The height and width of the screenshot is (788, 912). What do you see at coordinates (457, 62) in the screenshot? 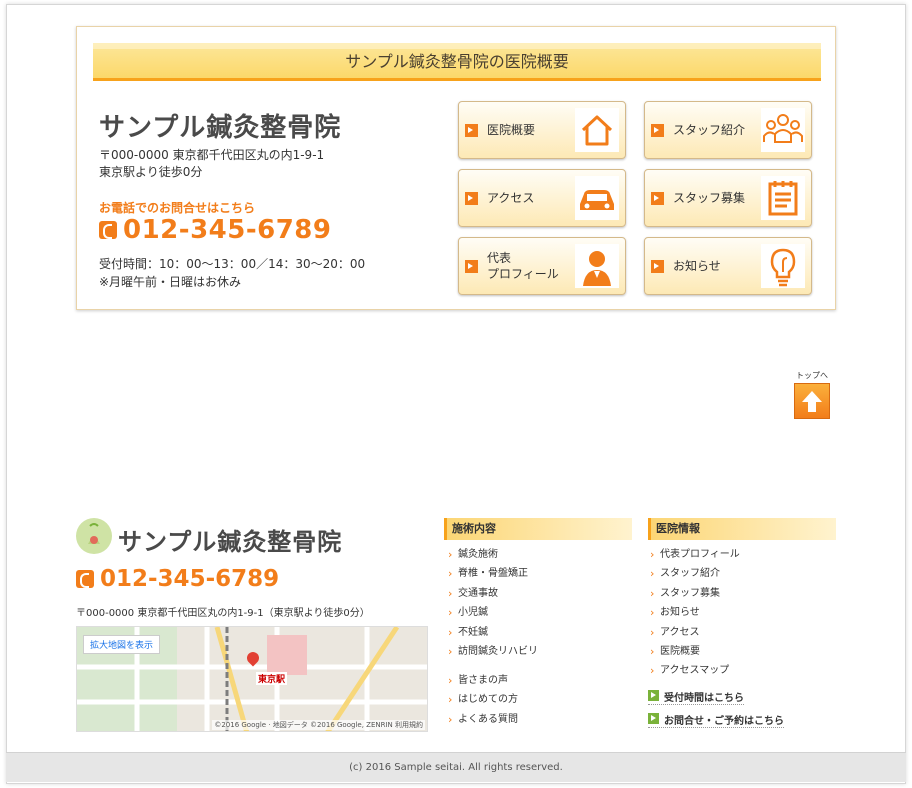
I see `section-title: サンプル鍼灸整骨院の医院概要` at bounding box center [457, 62].